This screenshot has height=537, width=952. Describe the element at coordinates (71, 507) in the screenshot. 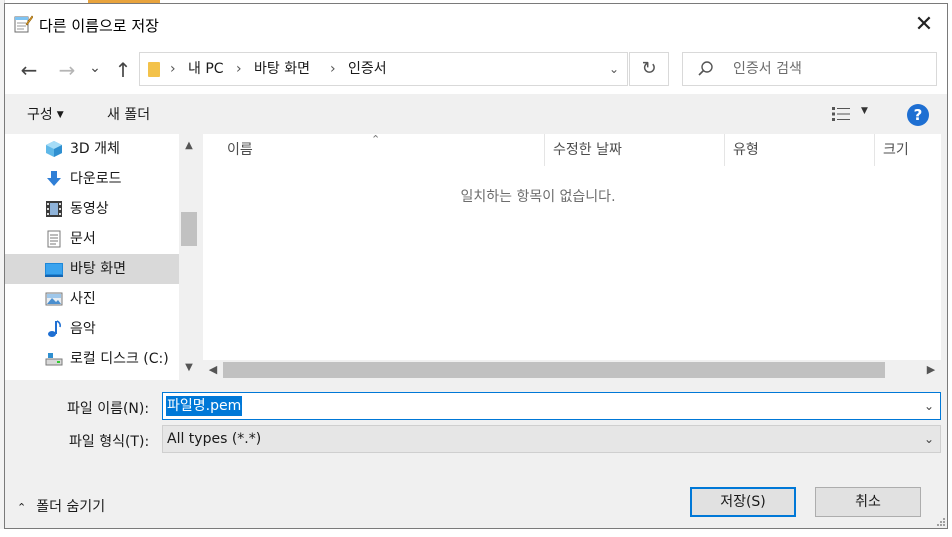

I see `hide-folders-label: 폴더 숨기기` at that location.